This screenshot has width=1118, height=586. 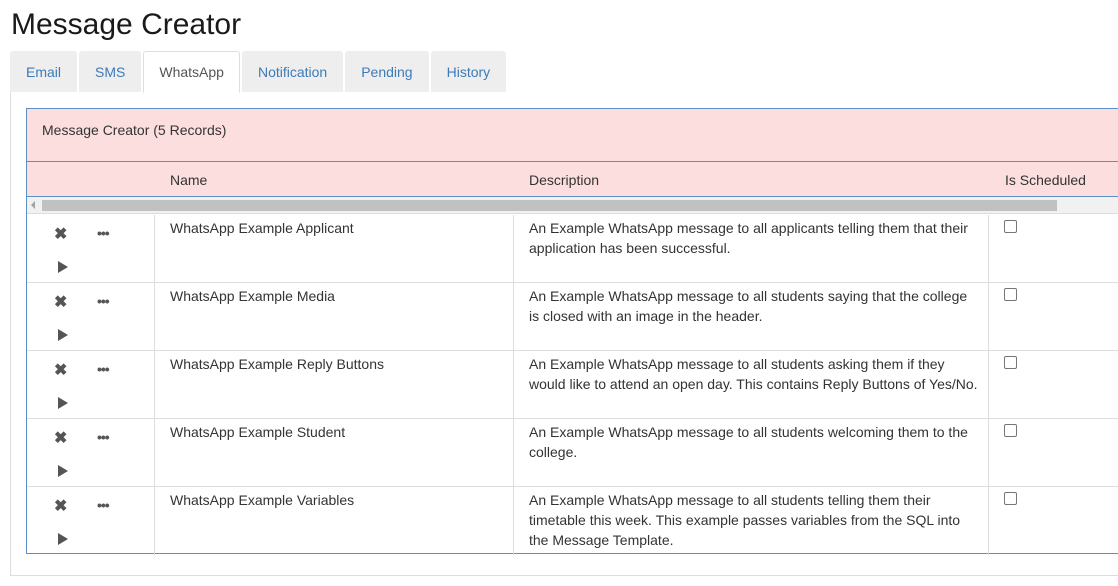 I want to click on table-header: Name Description Is Scheduled, so click(x=572, y=179).